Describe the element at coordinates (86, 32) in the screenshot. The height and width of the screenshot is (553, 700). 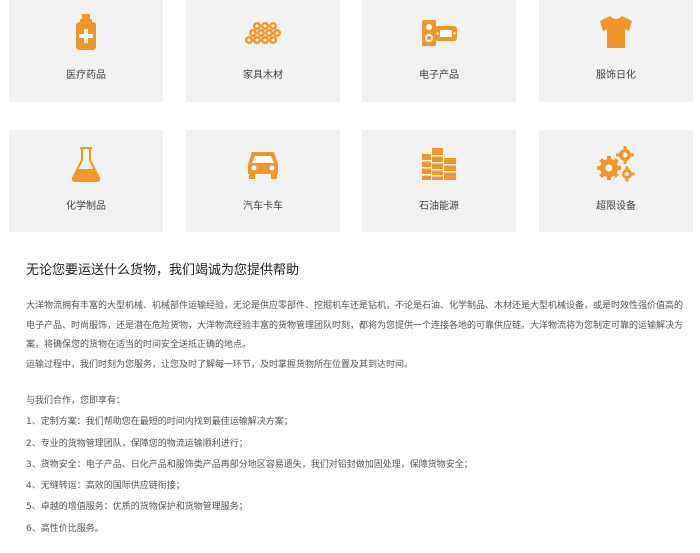
I see `medicine-bottle-icon` at that location.